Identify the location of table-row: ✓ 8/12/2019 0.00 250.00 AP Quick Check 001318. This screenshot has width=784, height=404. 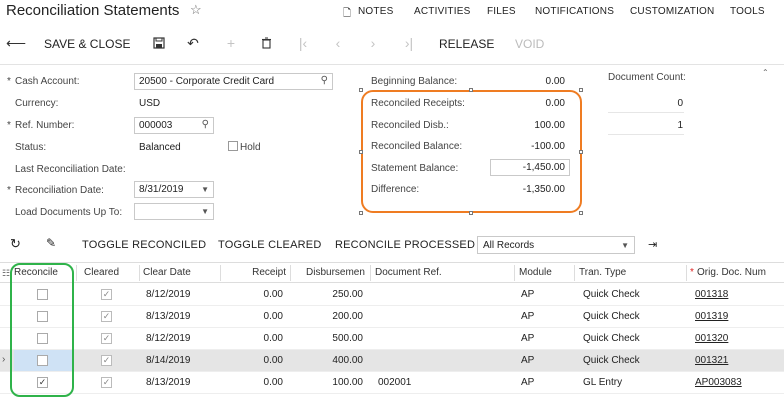
(392, 295).